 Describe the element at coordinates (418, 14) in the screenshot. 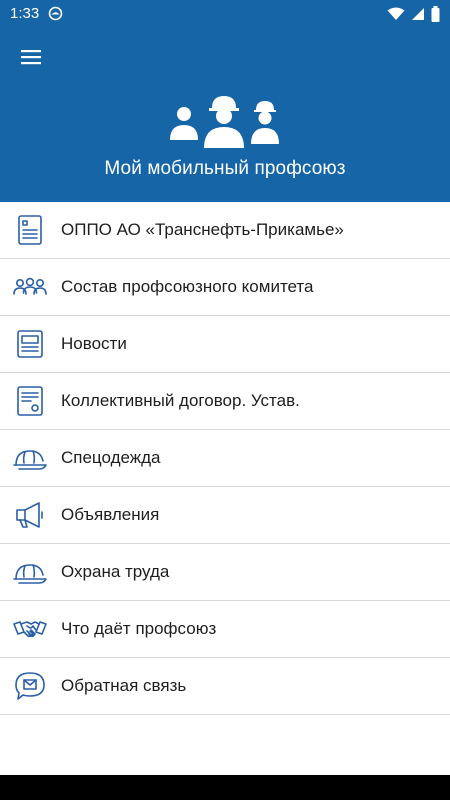

I see `signal-icon` at that location.